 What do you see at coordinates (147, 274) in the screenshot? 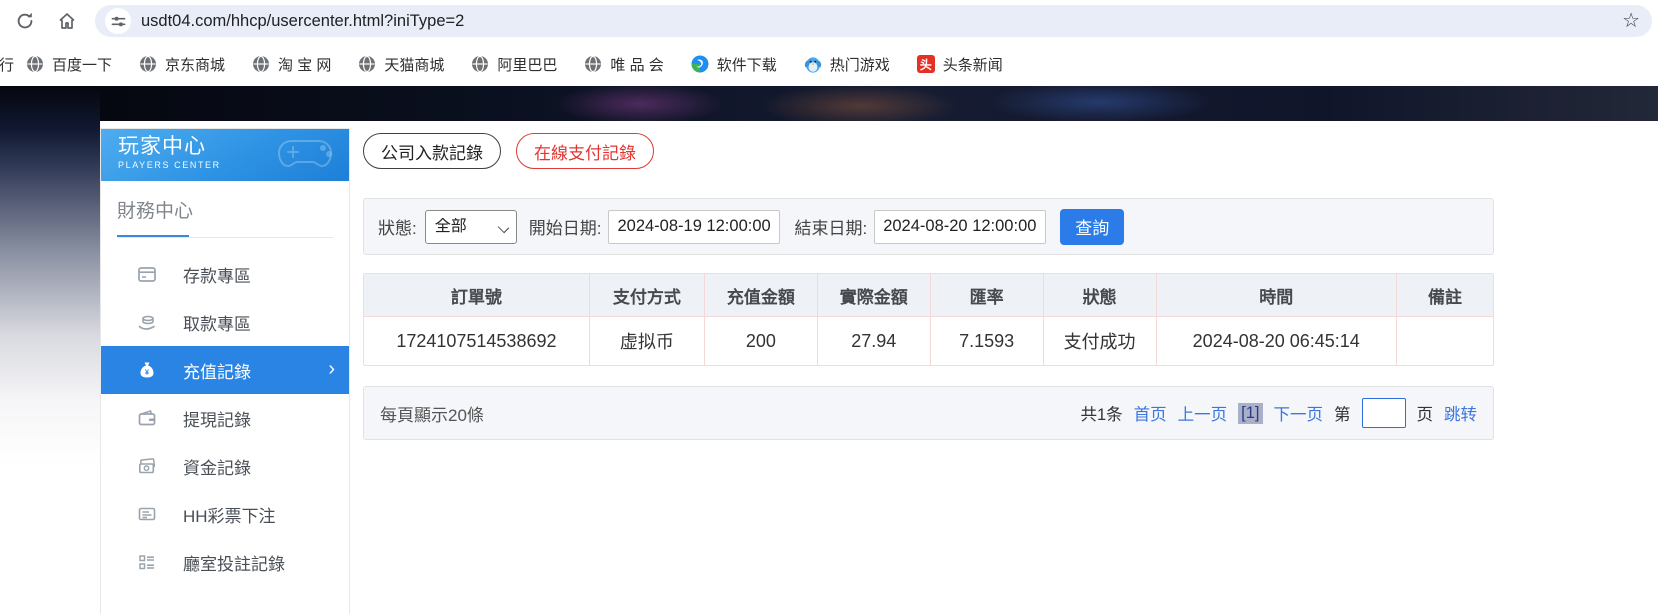
I see `deposit-card-icon` at bounding box center [147, 274].